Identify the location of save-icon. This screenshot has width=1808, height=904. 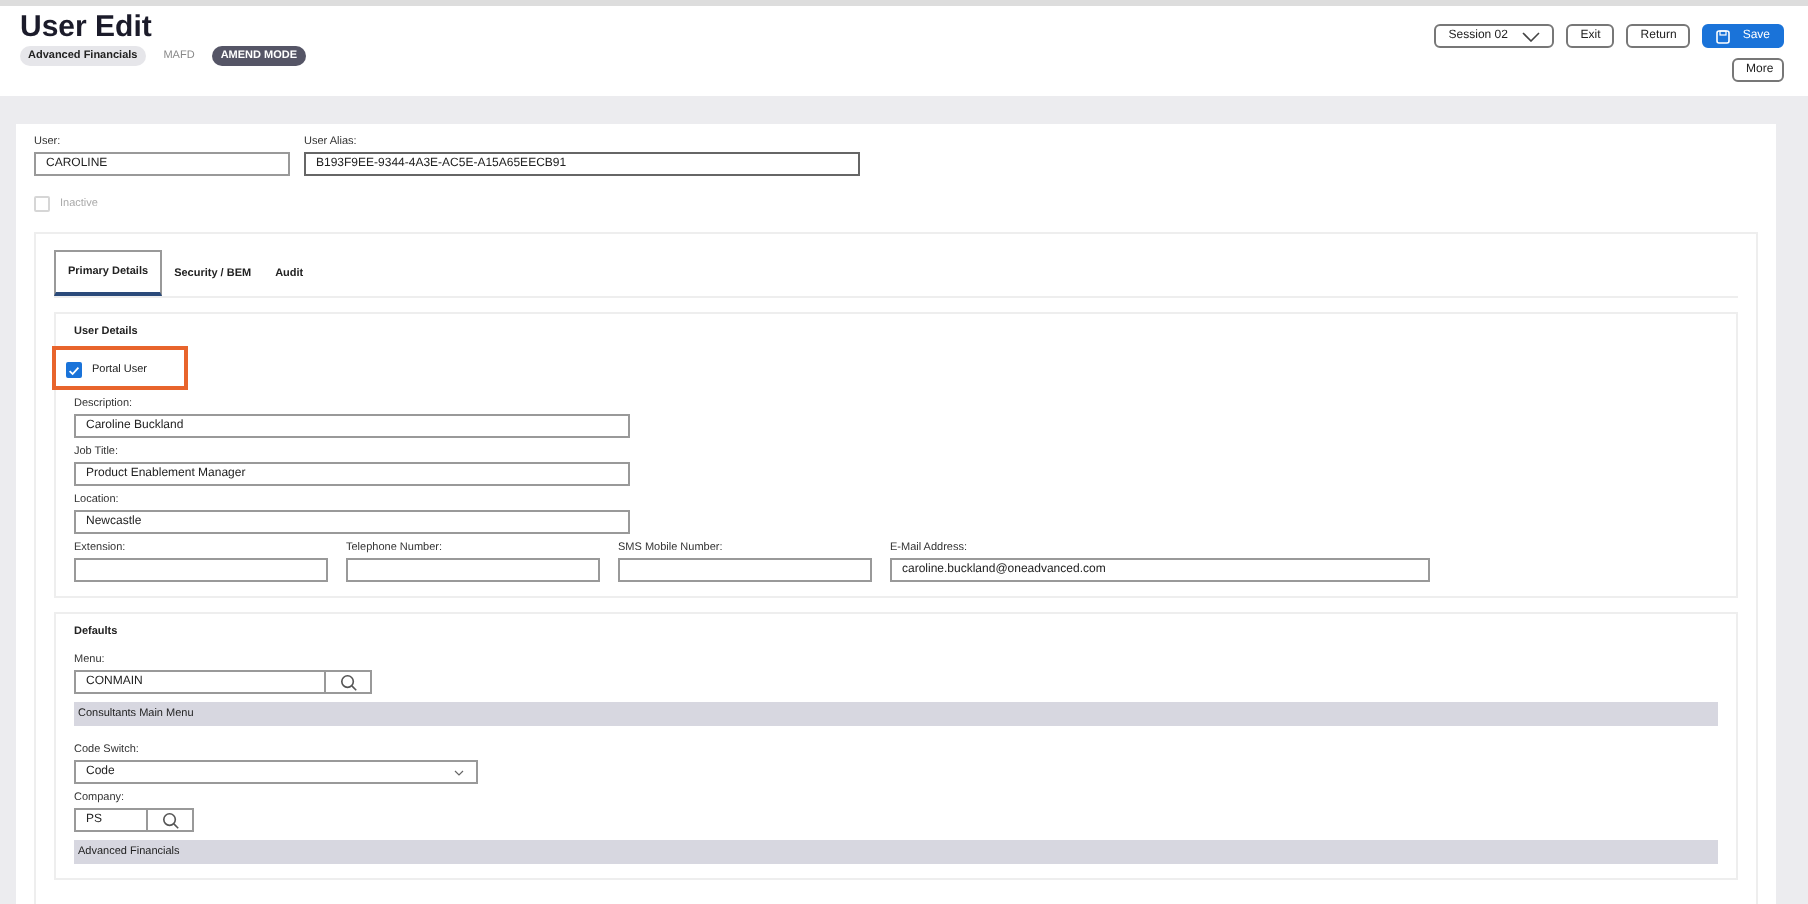
(1723, 36).